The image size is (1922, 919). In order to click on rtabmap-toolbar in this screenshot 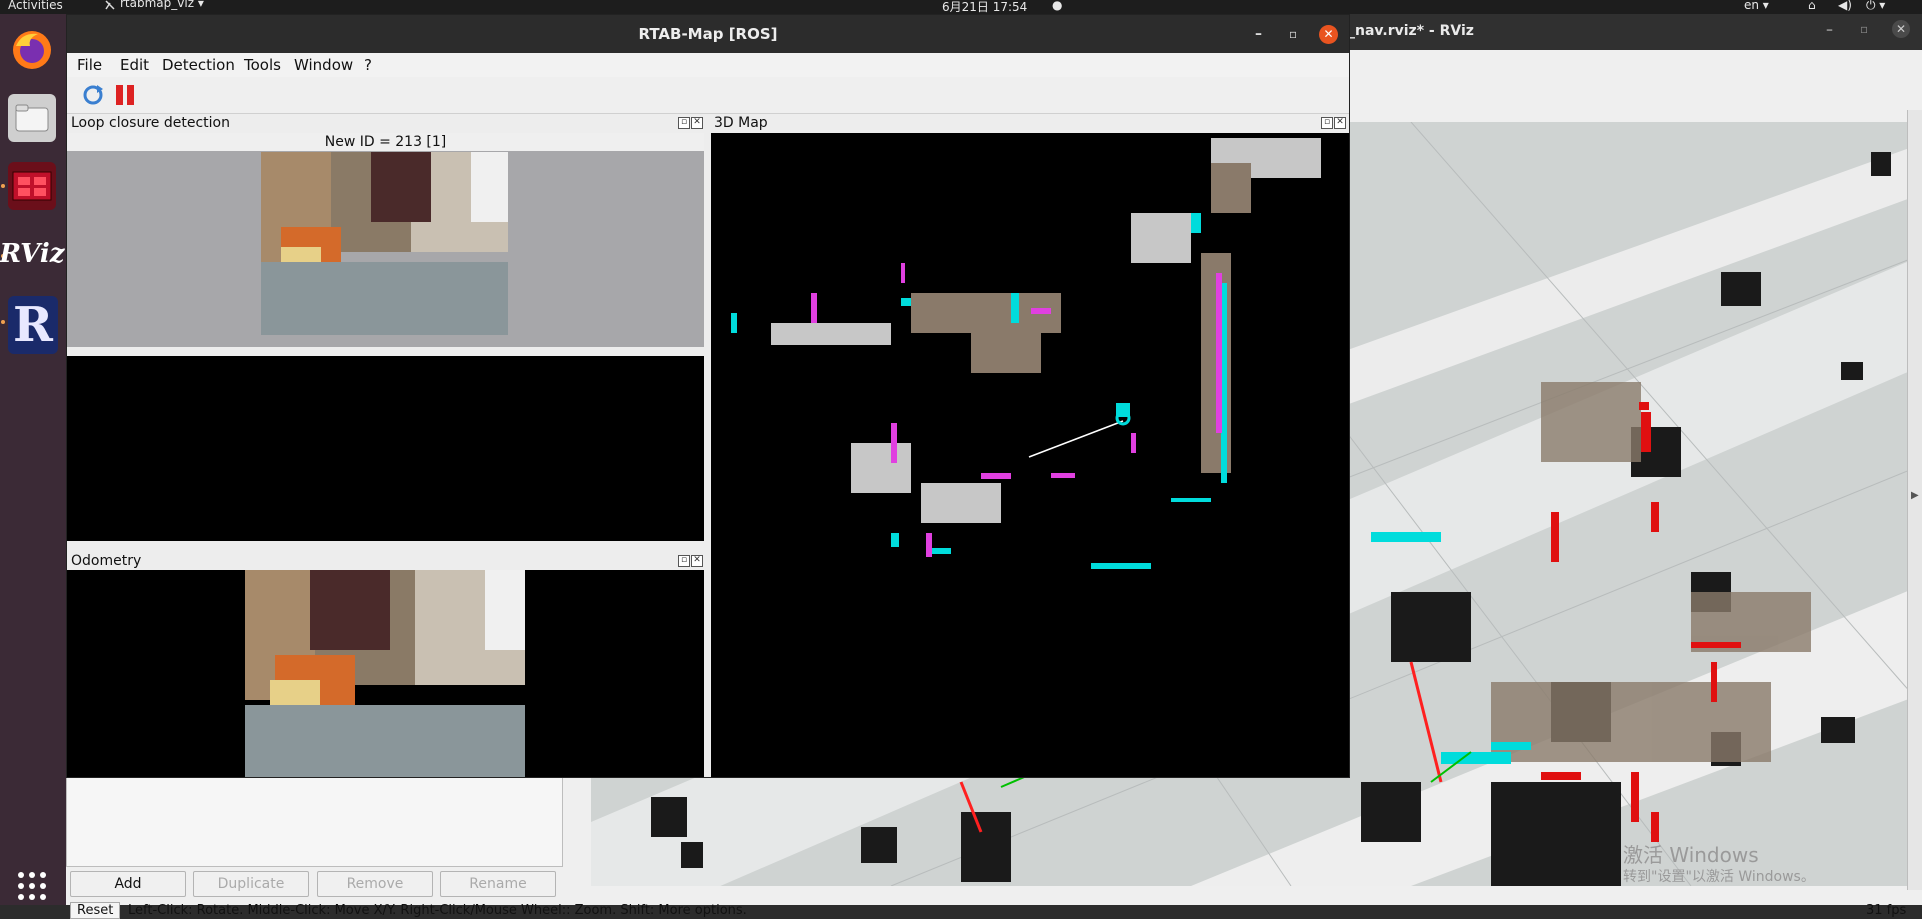, I will do `click(708, 95)`.